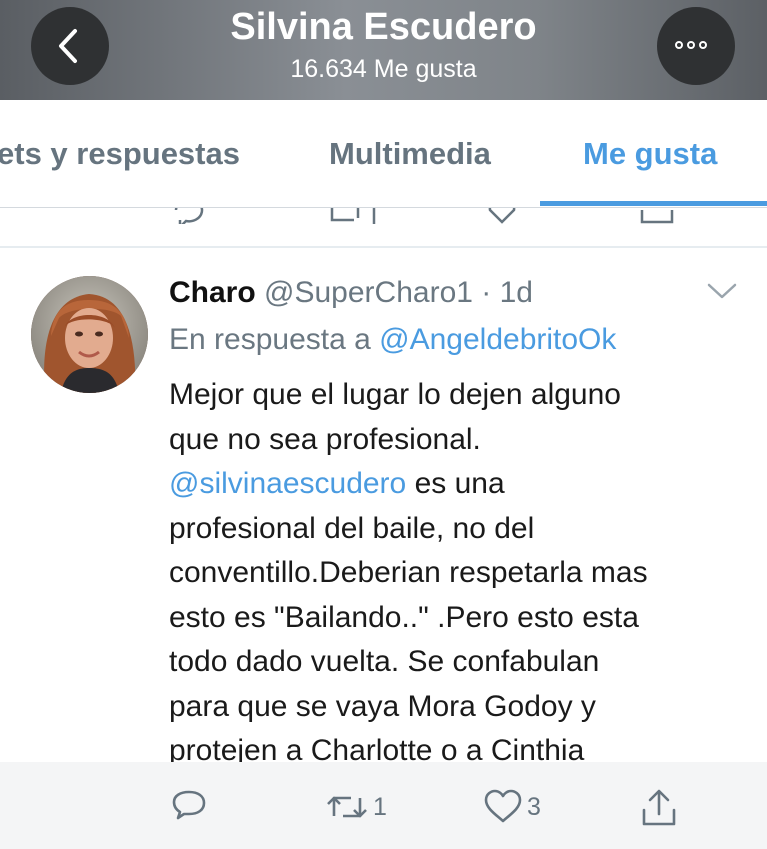  Describe the element at coordinates (410, 154) in the screenshot. I see `tab-media: Multimedia` at that location.